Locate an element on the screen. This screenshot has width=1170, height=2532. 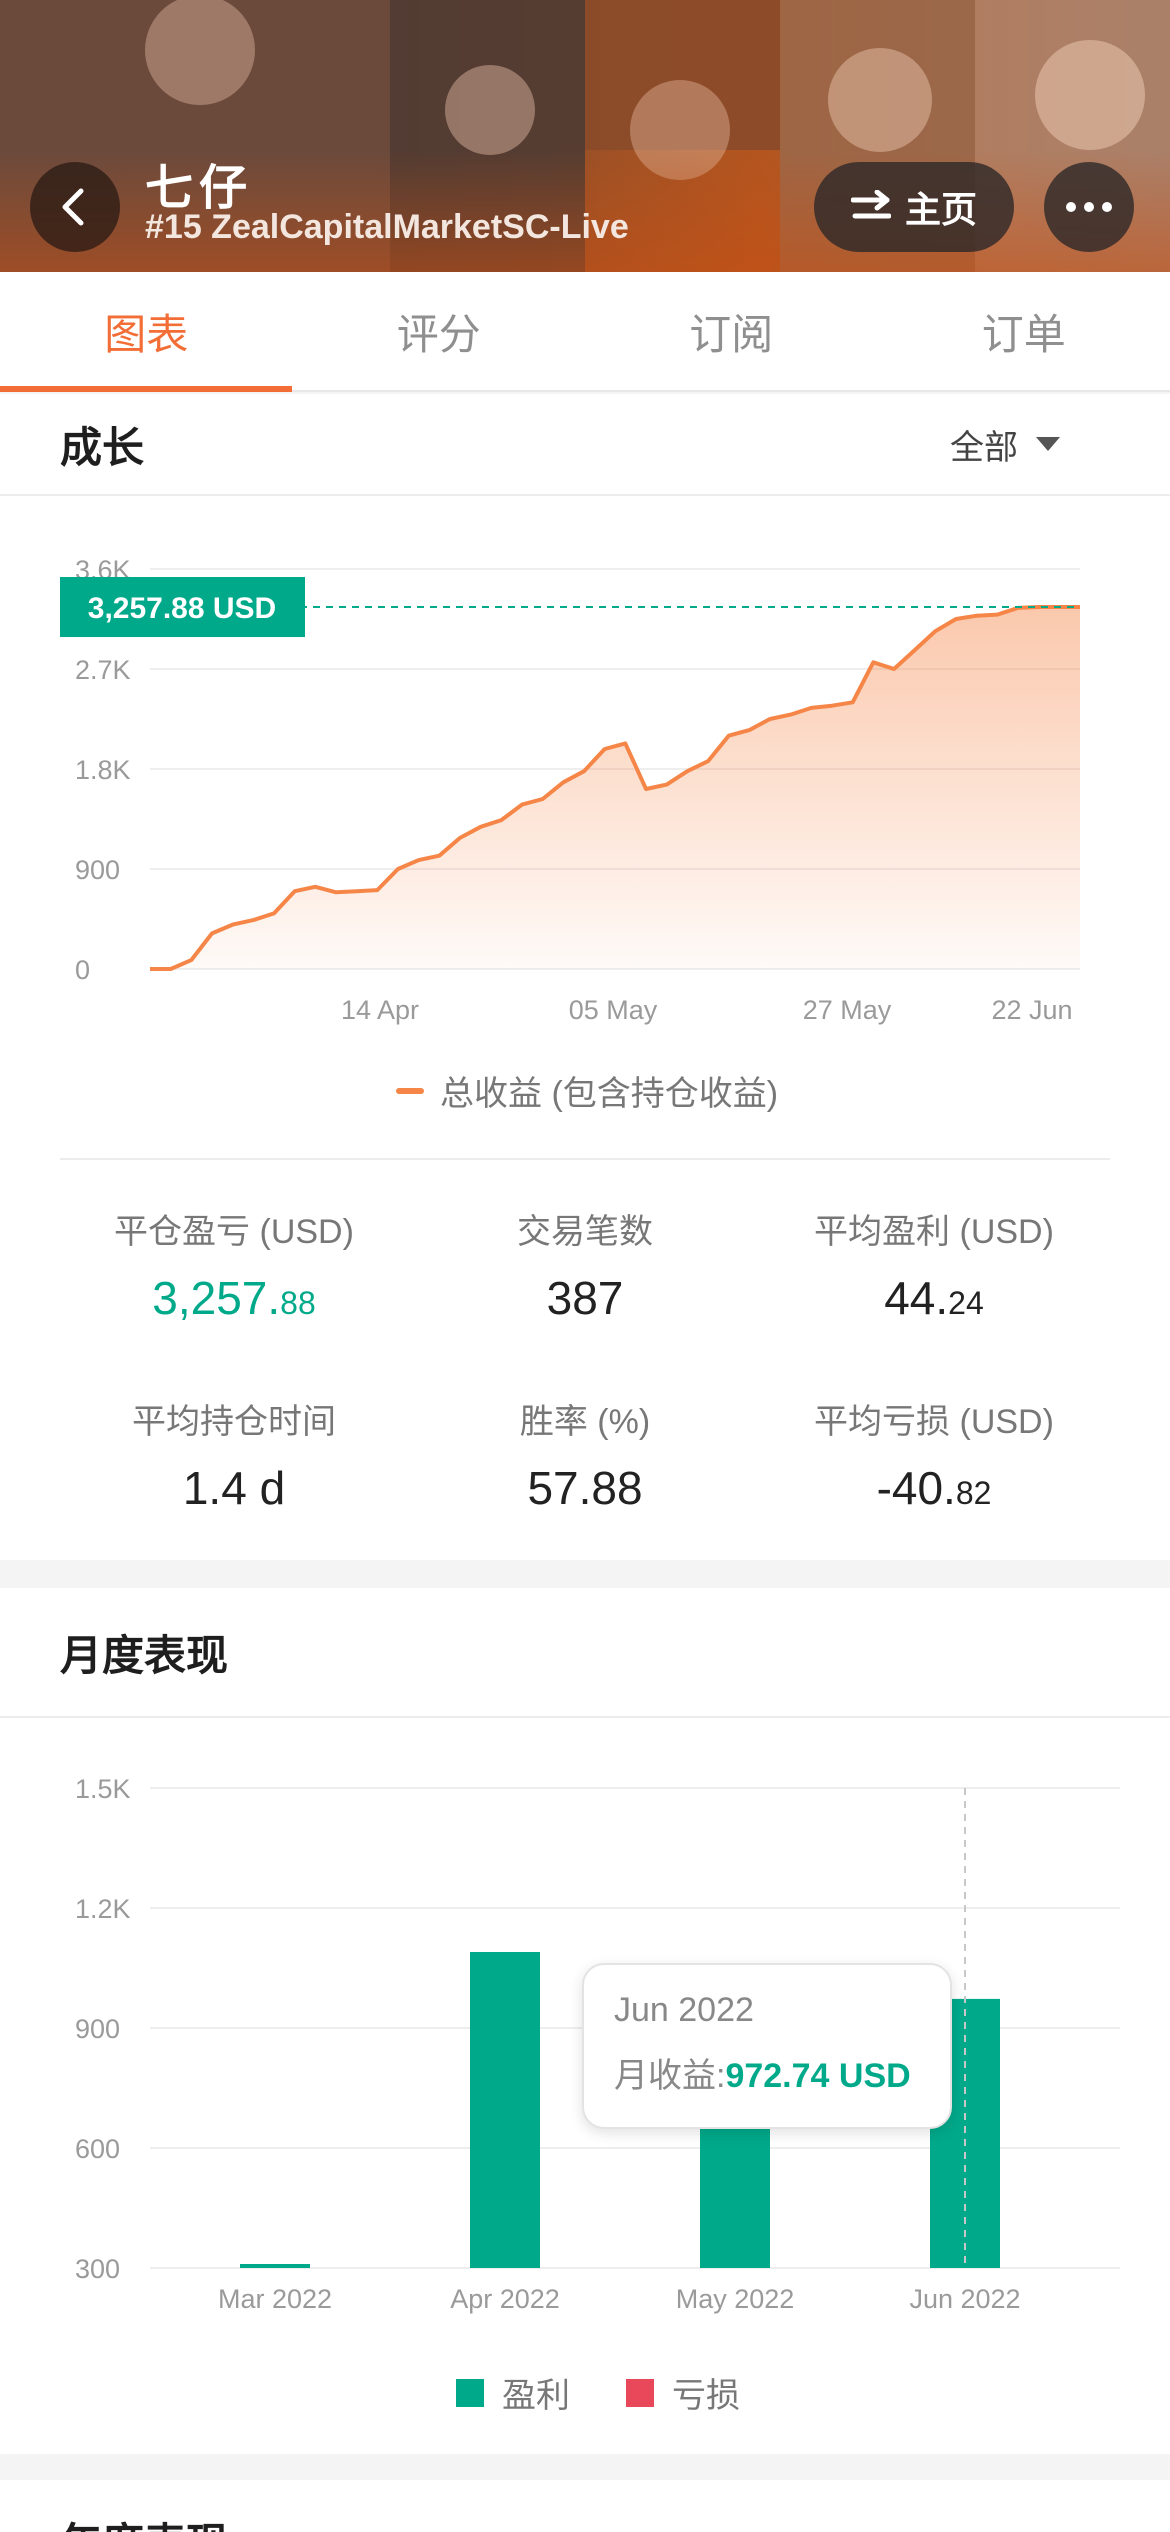
stat-trade-count: 交易笔数 387 is located at coordinates (585, 1264).